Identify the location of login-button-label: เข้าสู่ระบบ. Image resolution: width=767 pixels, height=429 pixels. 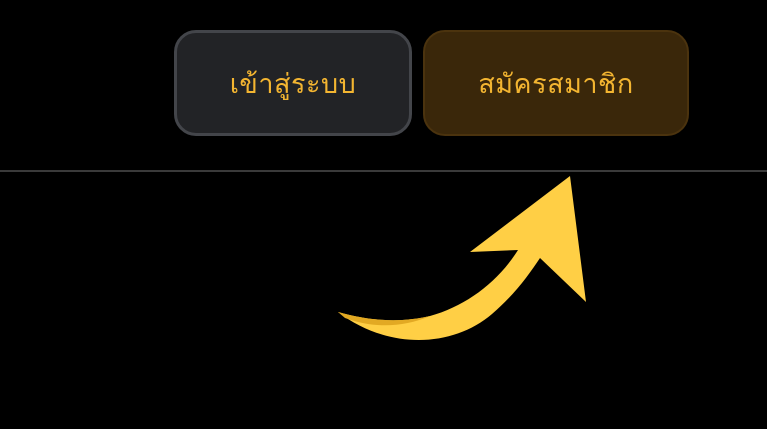
(293, 84).